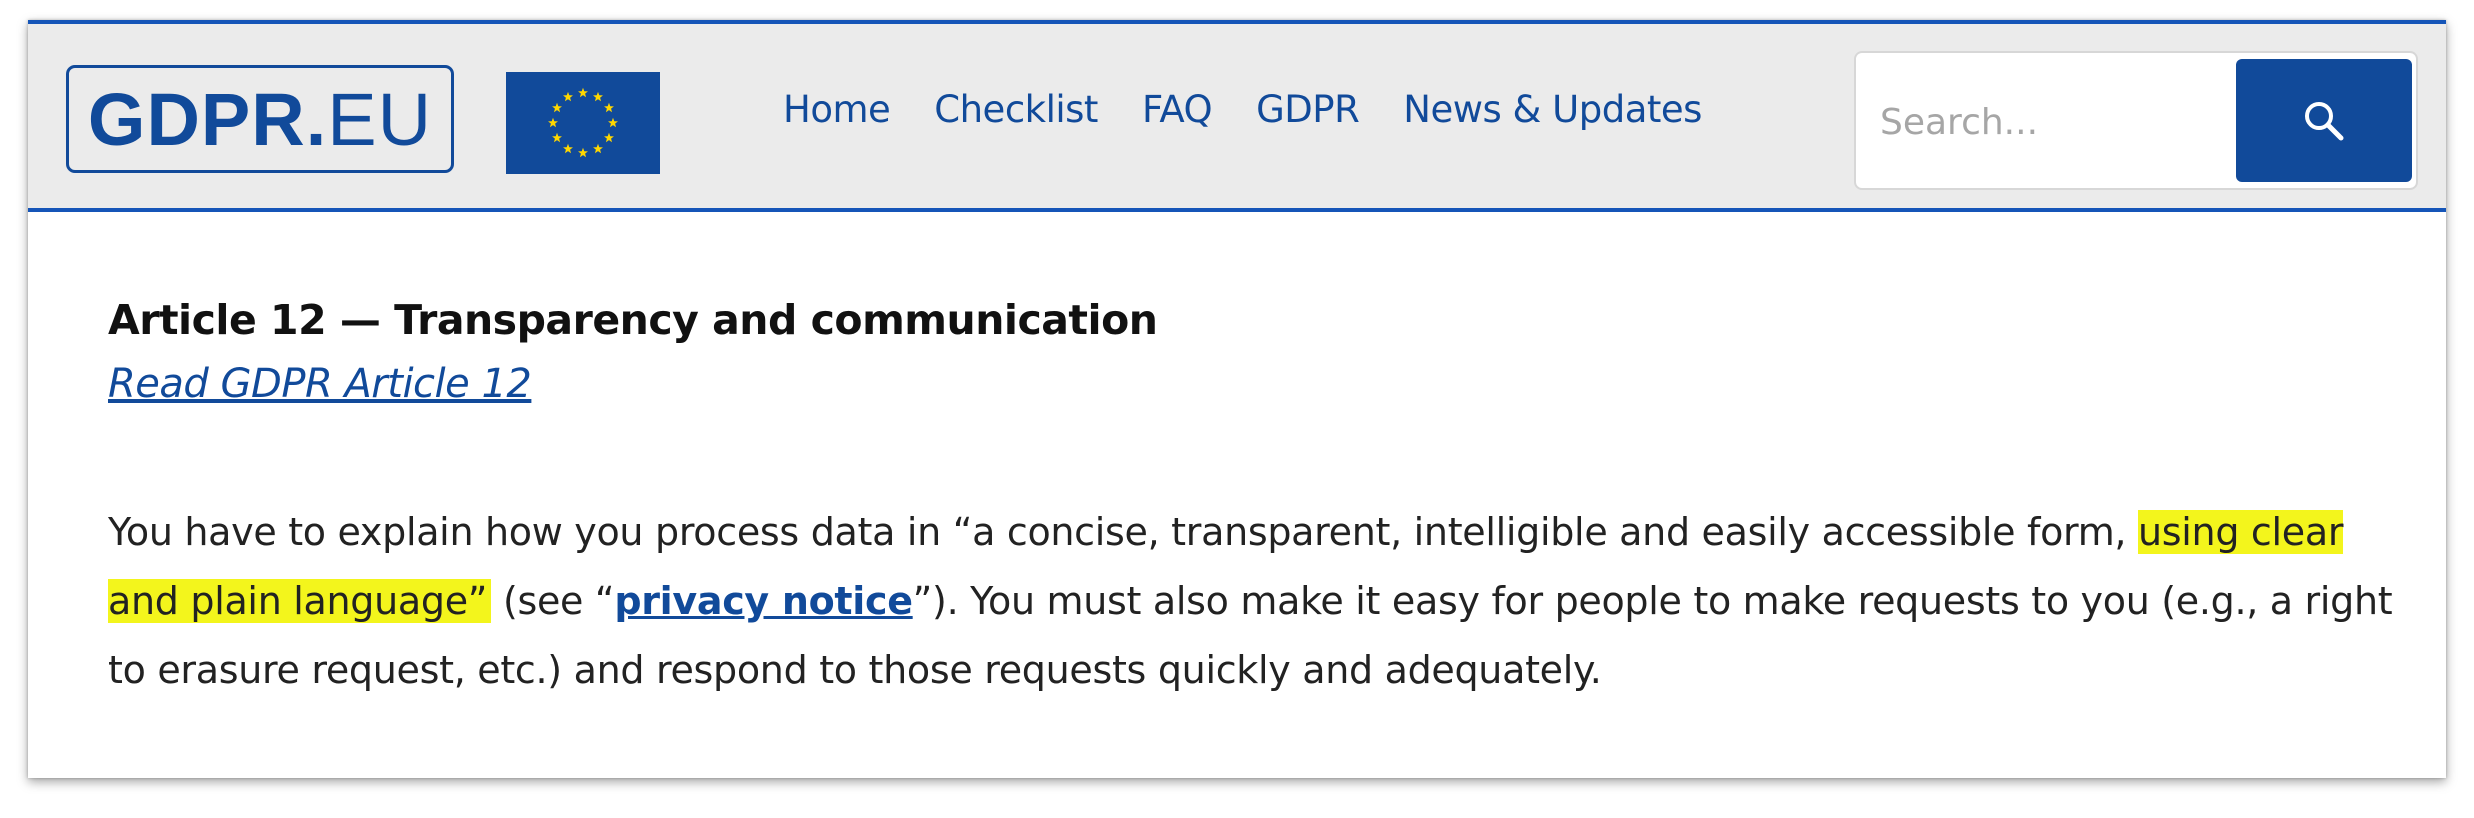  I want to click on nav-home: Home, so click(837, 109).